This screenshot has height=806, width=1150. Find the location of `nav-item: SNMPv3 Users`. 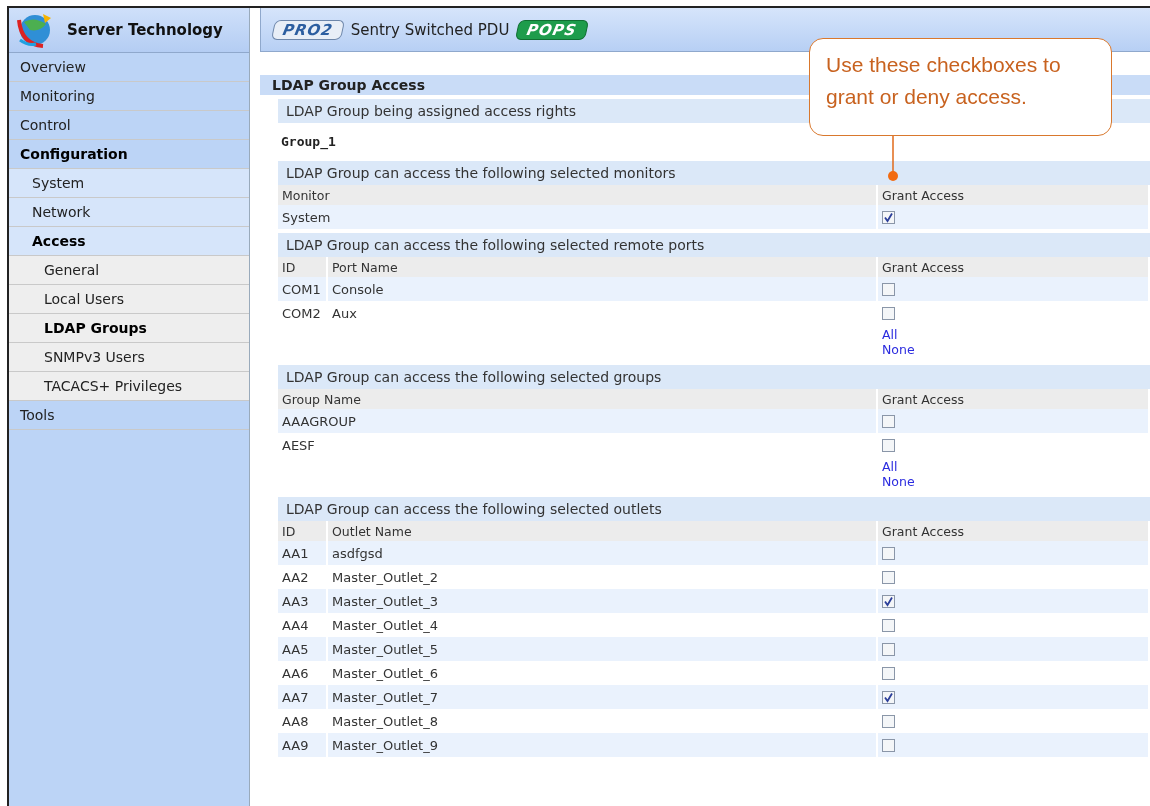

nav-item: SNMPv3 Users is located at coordinates (129, 357).